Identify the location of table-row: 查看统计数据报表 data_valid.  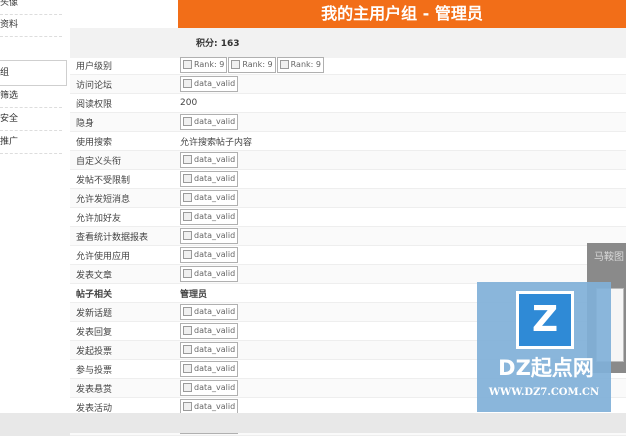
(348, 236).